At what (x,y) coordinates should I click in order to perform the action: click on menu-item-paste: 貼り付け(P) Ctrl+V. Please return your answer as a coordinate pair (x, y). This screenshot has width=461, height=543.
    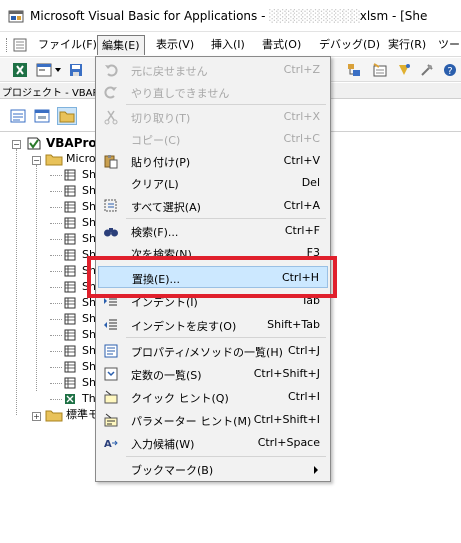
    Looking at the image, I should click on (213, 161).